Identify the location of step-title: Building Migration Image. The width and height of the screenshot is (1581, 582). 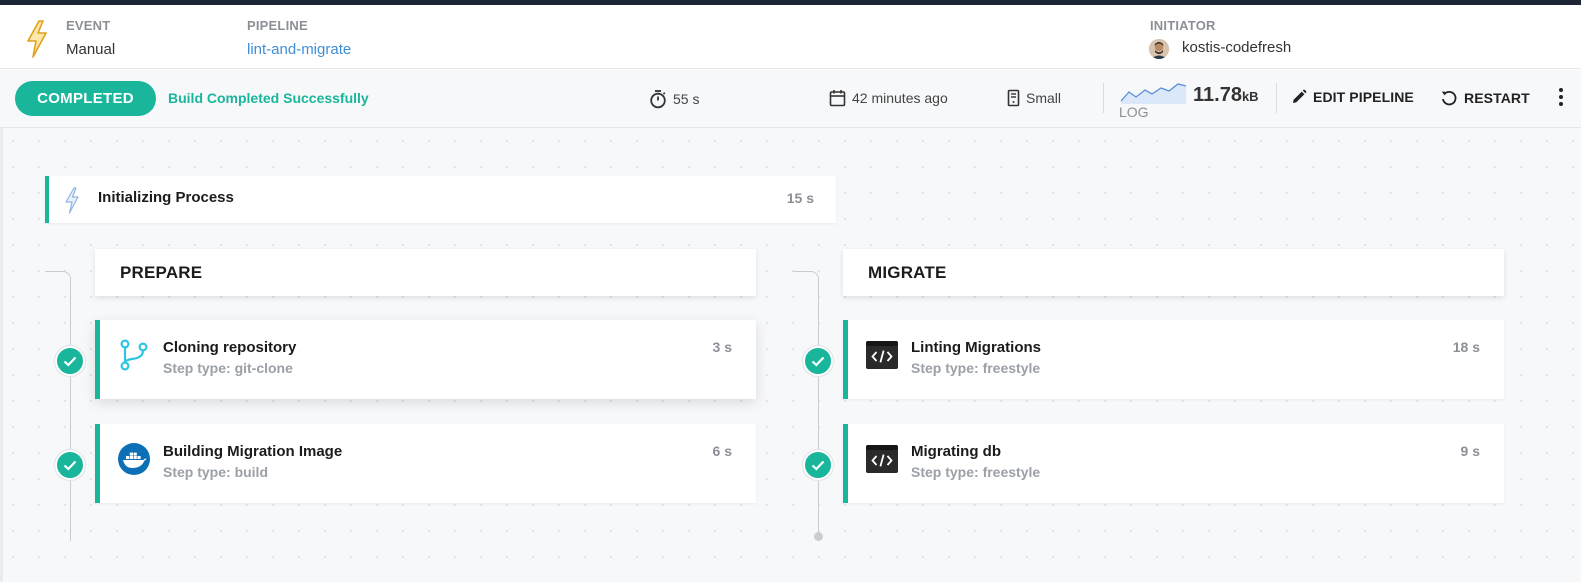
(253, 451).